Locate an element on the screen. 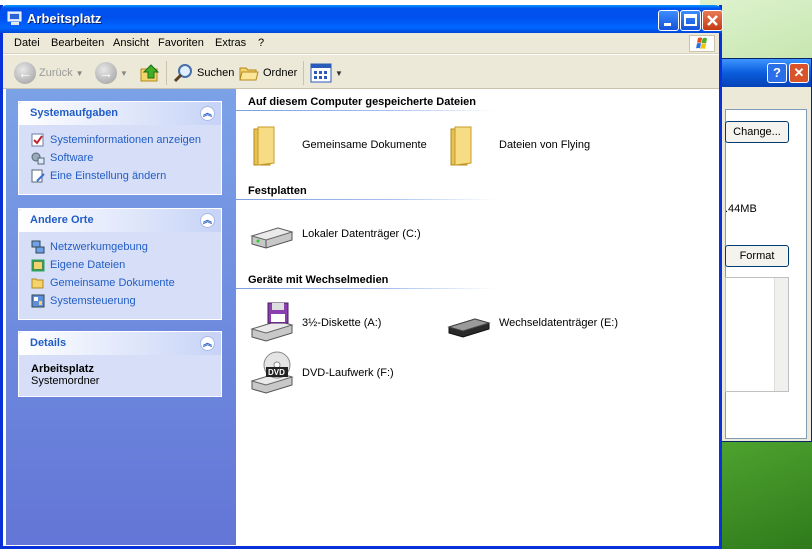 The image size is (812, 549). folders-button: Ordner is located at coordinates (267, 73).